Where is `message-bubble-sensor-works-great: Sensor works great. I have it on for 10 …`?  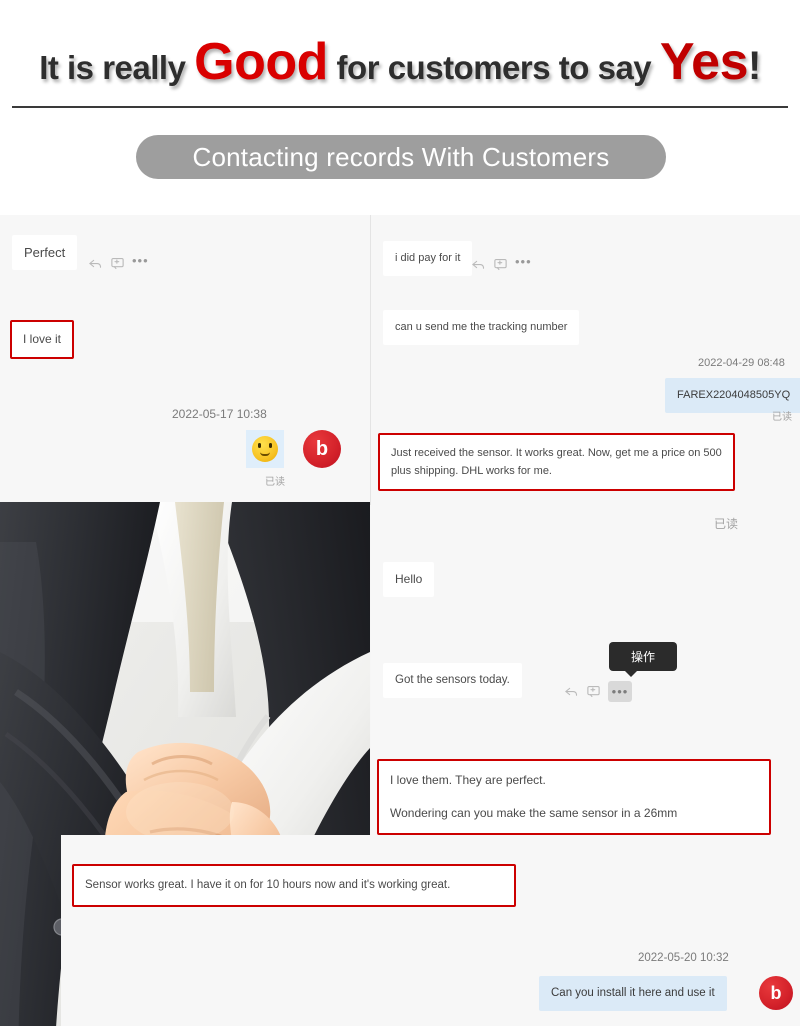
message-bubble-sensor-works-great: Sensor works great. I have it on for 10 … is located at coordinates (294, 885).